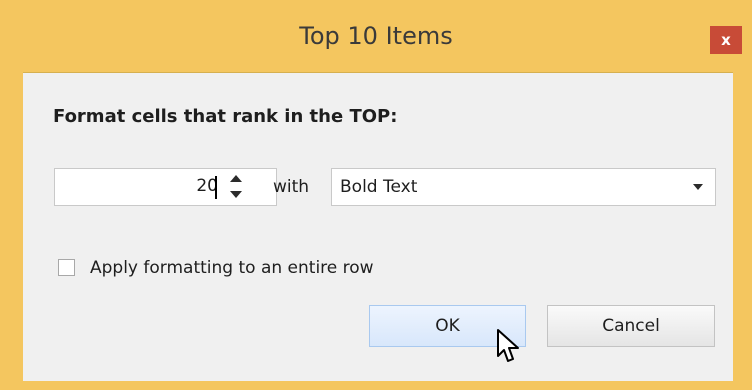 Image resolution: width=752 pixels, height=390 pixels. Describe the element at coordinates (216, 187) in the screenshot. I see `text-caret` at that location.